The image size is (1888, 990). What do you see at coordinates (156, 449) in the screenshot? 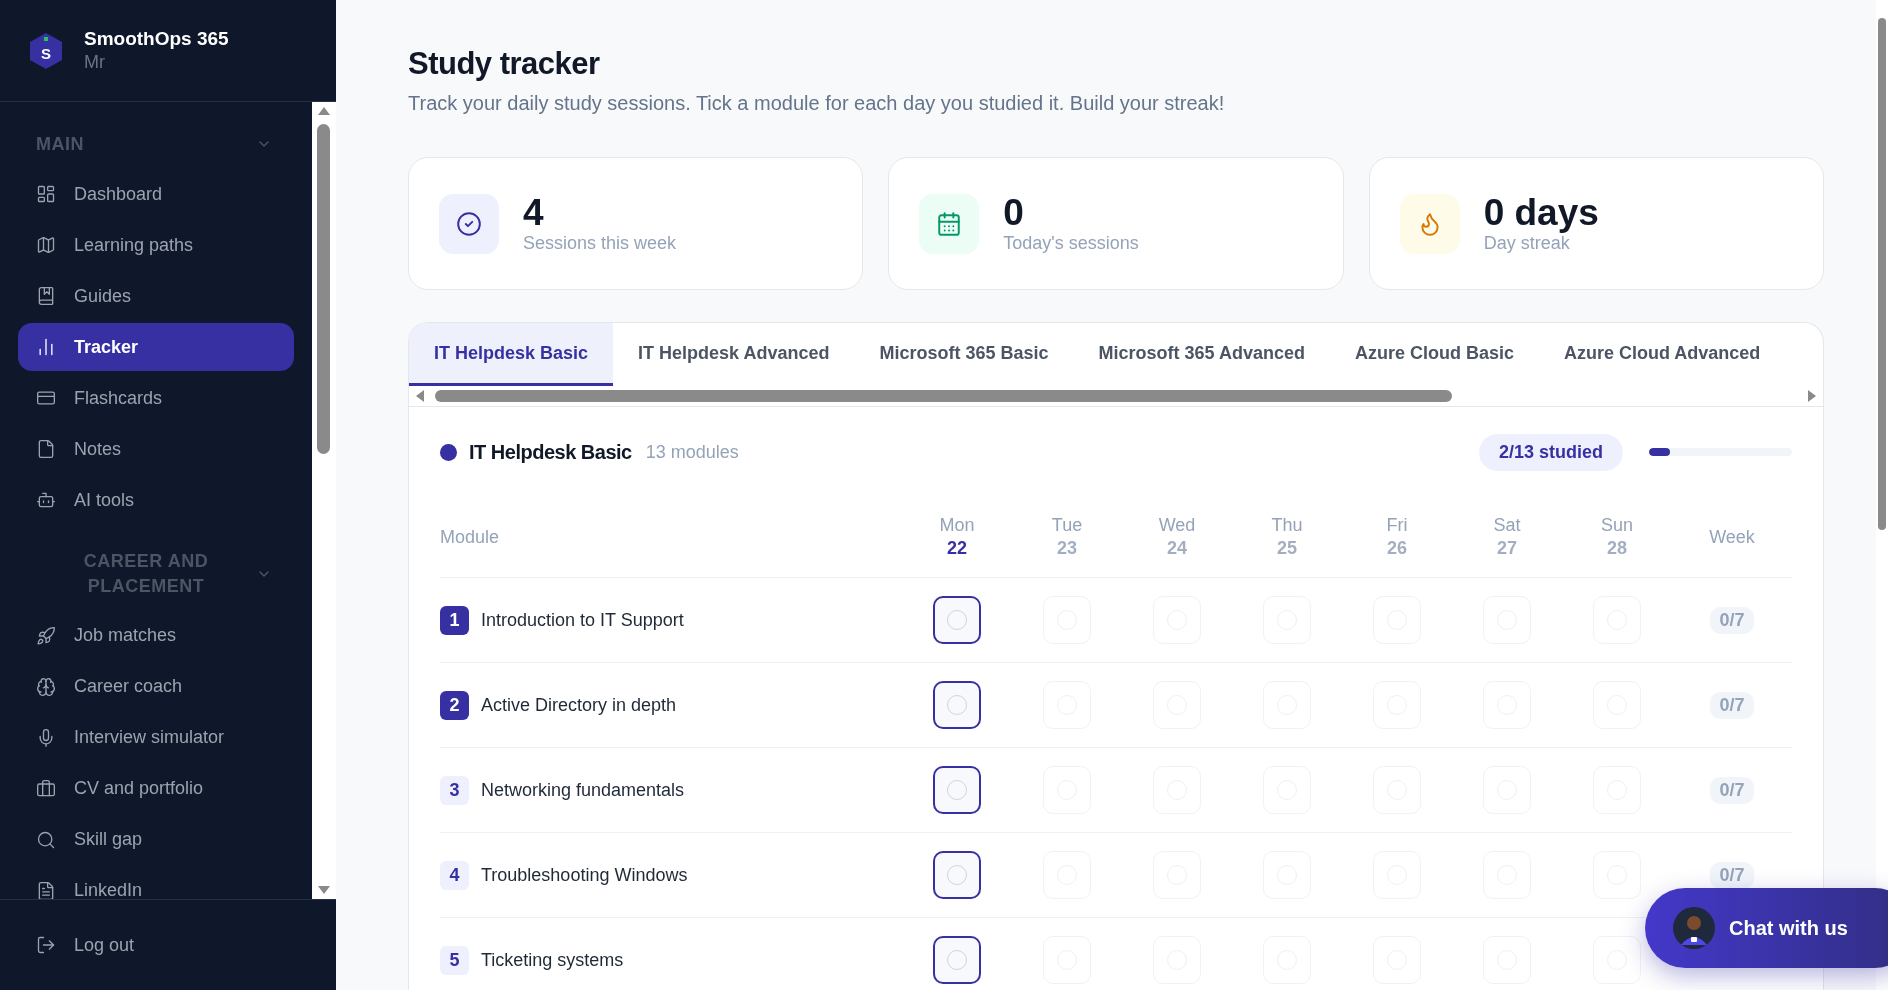
I see `nav-item: Notes` at bounding box center [156, 449].